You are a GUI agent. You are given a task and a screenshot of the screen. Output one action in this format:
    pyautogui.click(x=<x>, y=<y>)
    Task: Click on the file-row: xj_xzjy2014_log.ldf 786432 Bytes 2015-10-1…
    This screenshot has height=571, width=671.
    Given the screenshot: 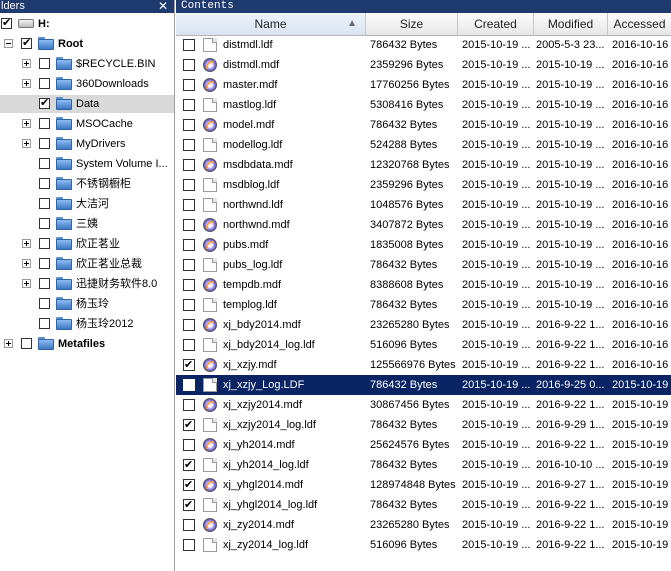 What is the action you would take?
    pyautogui.click(x=423, y=425)
    